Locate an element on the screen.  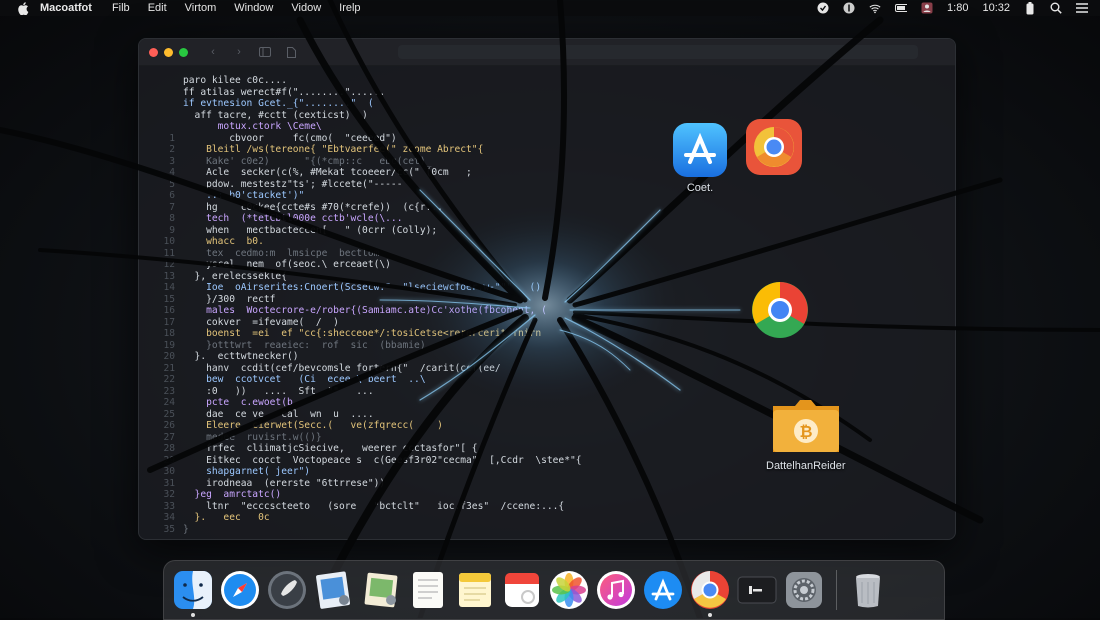
code-line: aff tacre, #cctt (cexticst) ) is located at coordinates (363, 116).